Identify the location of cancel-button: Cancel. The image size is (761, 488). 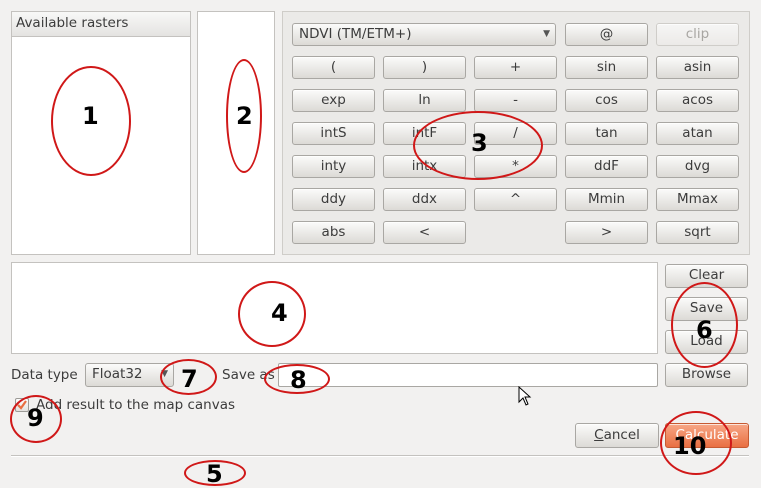
(617, 435).